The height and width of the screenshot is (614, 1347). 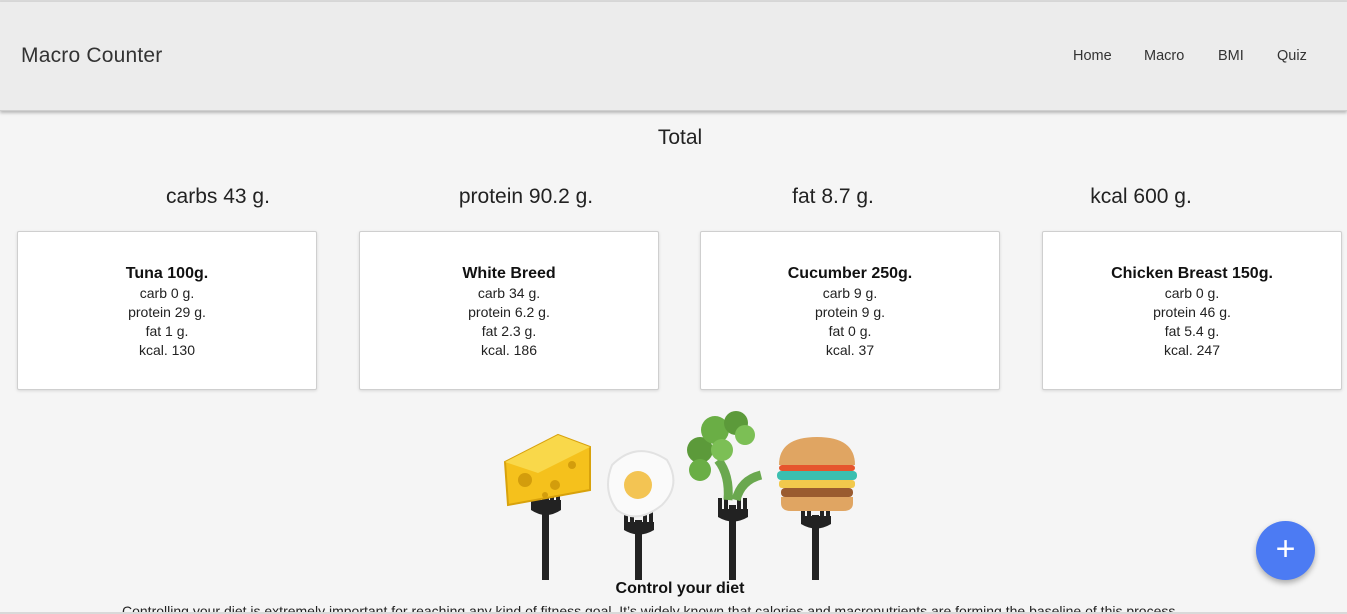 What do you see at coordinates (680, 137) in the screenshot?
I see `total-heading: Total` at bounding box center [680, 137].